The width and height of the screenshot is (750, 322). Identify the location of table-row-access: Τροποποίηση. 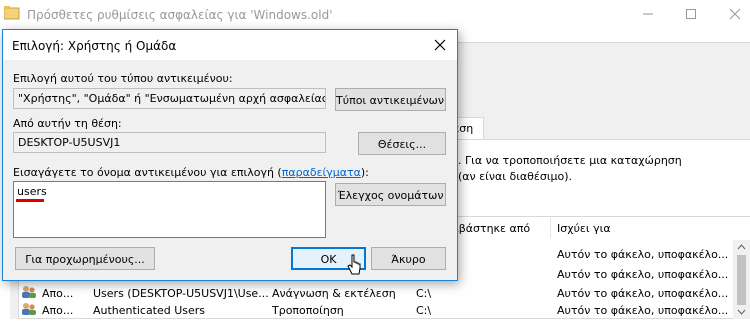
(308, 310).